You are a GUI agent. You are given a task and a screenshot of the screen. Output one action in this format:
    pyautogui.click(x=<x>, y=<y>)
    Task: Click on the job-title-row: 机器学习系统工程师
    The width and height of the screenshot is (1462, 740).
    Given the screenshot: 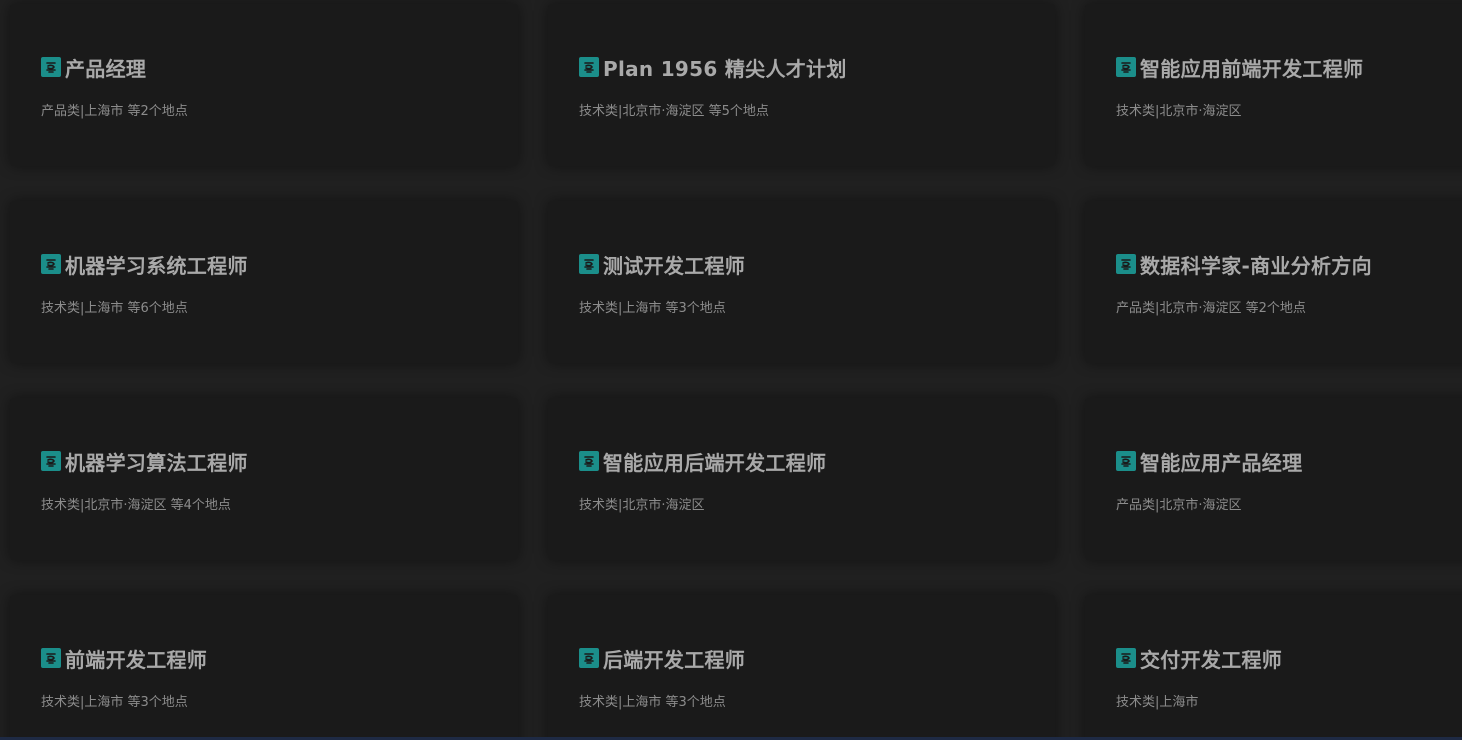 What is the action you would take?
    pyautogui.click(x=144, y=264)
    